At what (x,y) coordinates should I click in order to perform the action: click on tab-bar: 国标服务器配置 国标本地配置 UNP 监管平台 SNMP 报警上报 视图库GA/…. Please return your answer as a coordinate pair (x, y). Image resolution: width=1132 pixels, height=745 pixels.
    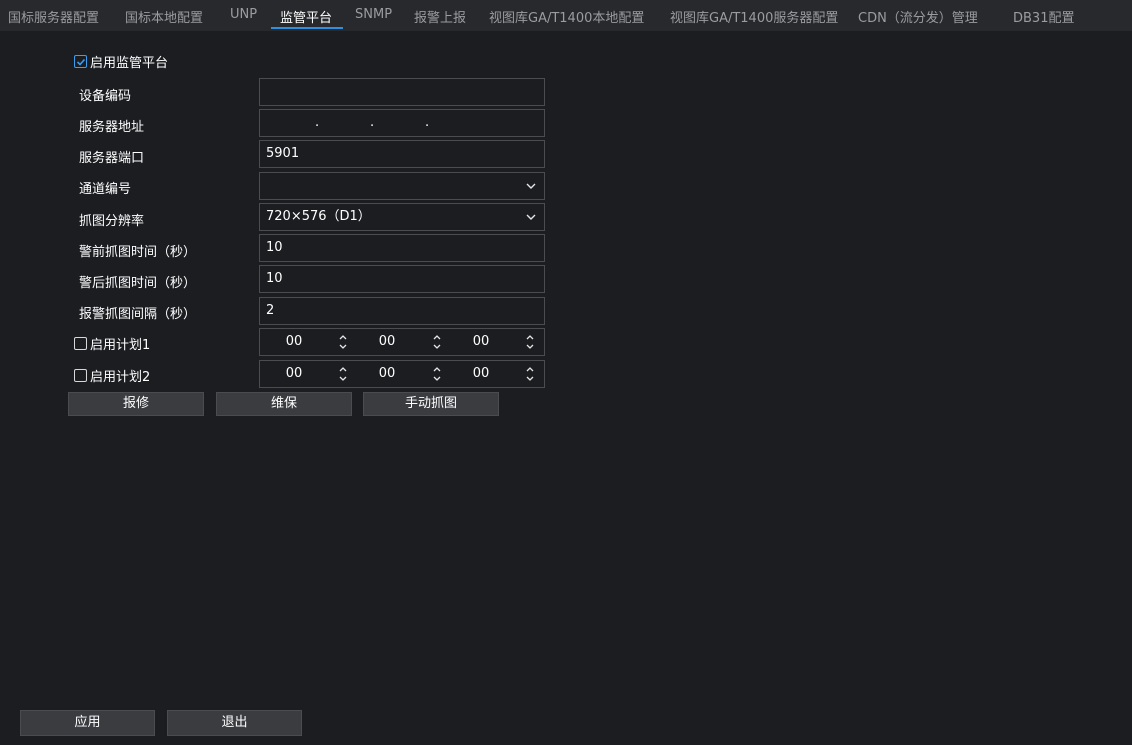
    Looking at the image, I should click on (566, 15).